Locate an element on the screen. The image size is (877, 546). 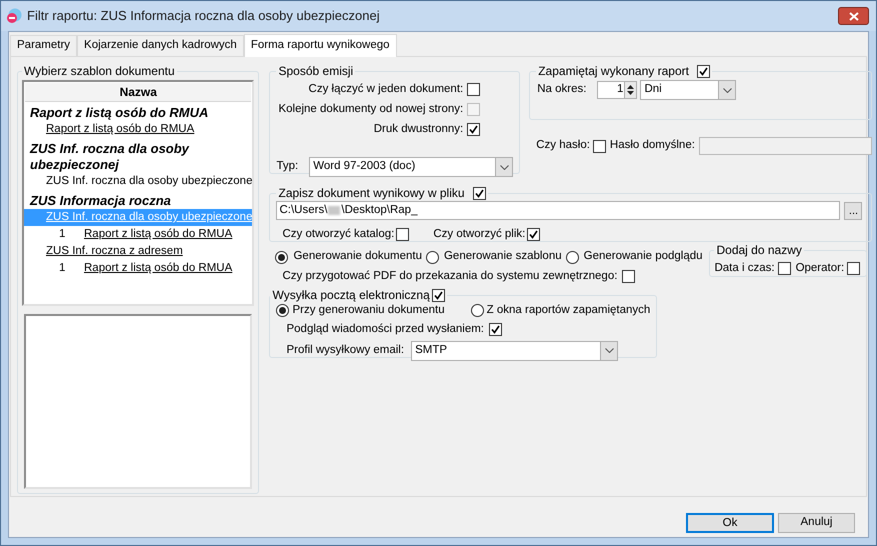
option-label: Z okna raportów zapamiętanych is located at coordinates (568, 310).